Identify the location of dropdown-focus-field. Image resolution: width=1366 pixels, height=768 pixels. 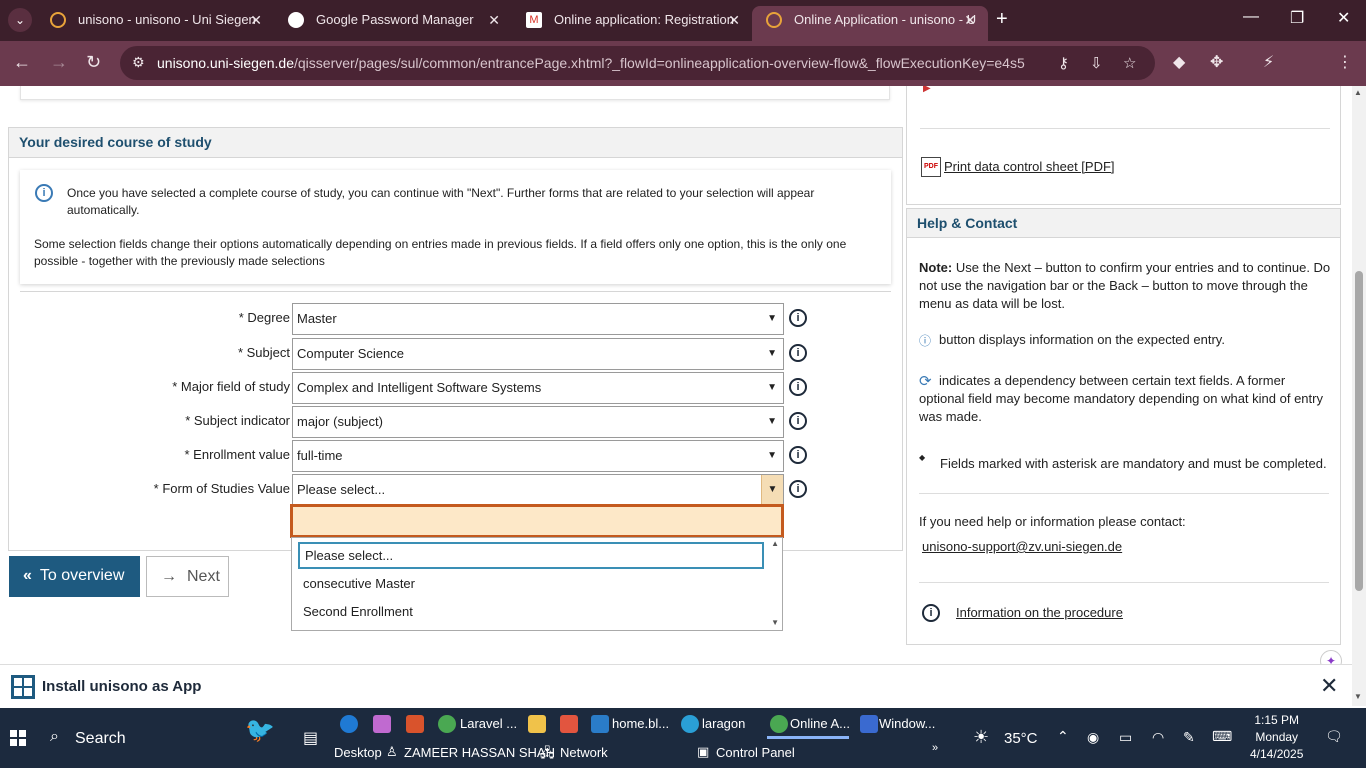
(537, 521).